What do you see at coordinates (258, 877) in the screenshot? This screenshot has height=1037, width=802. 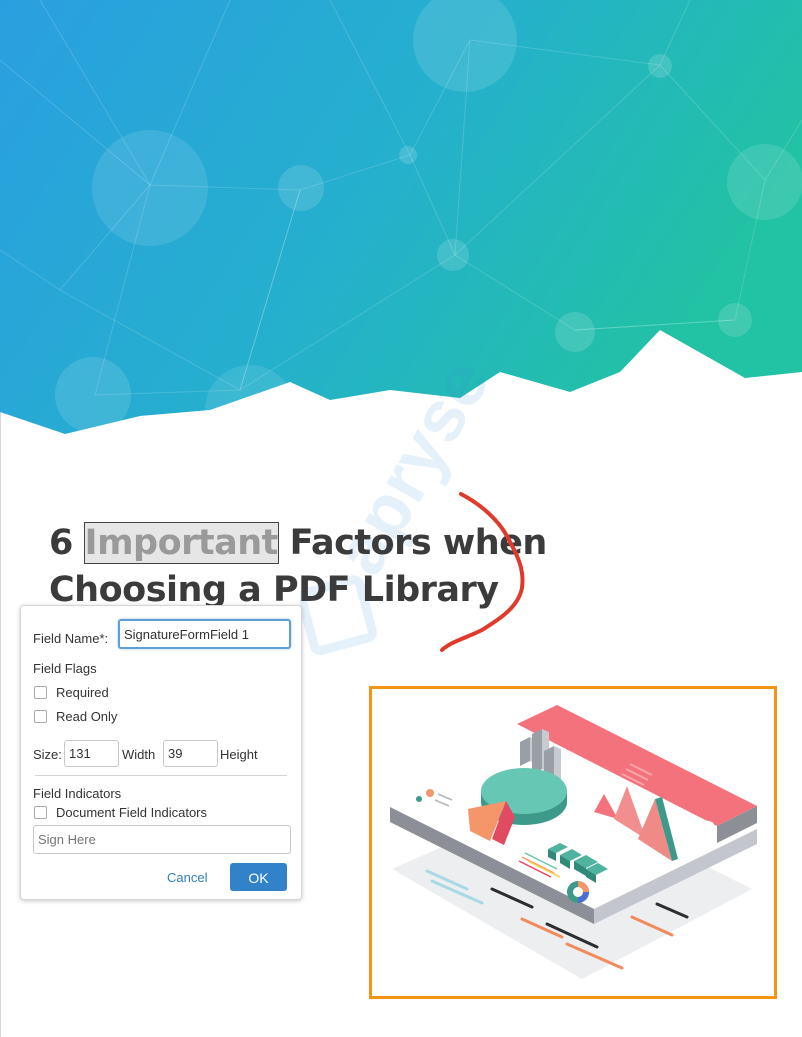 I see `ok-button: OK` at bounding box center [258, 877].